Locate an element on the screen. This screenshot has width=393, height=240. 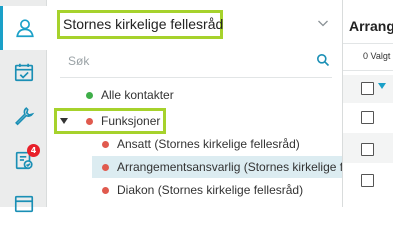
tree-item-diakon: Diakon (Stornes kirkelige fellesråd) is located at coordinates (202, 190).